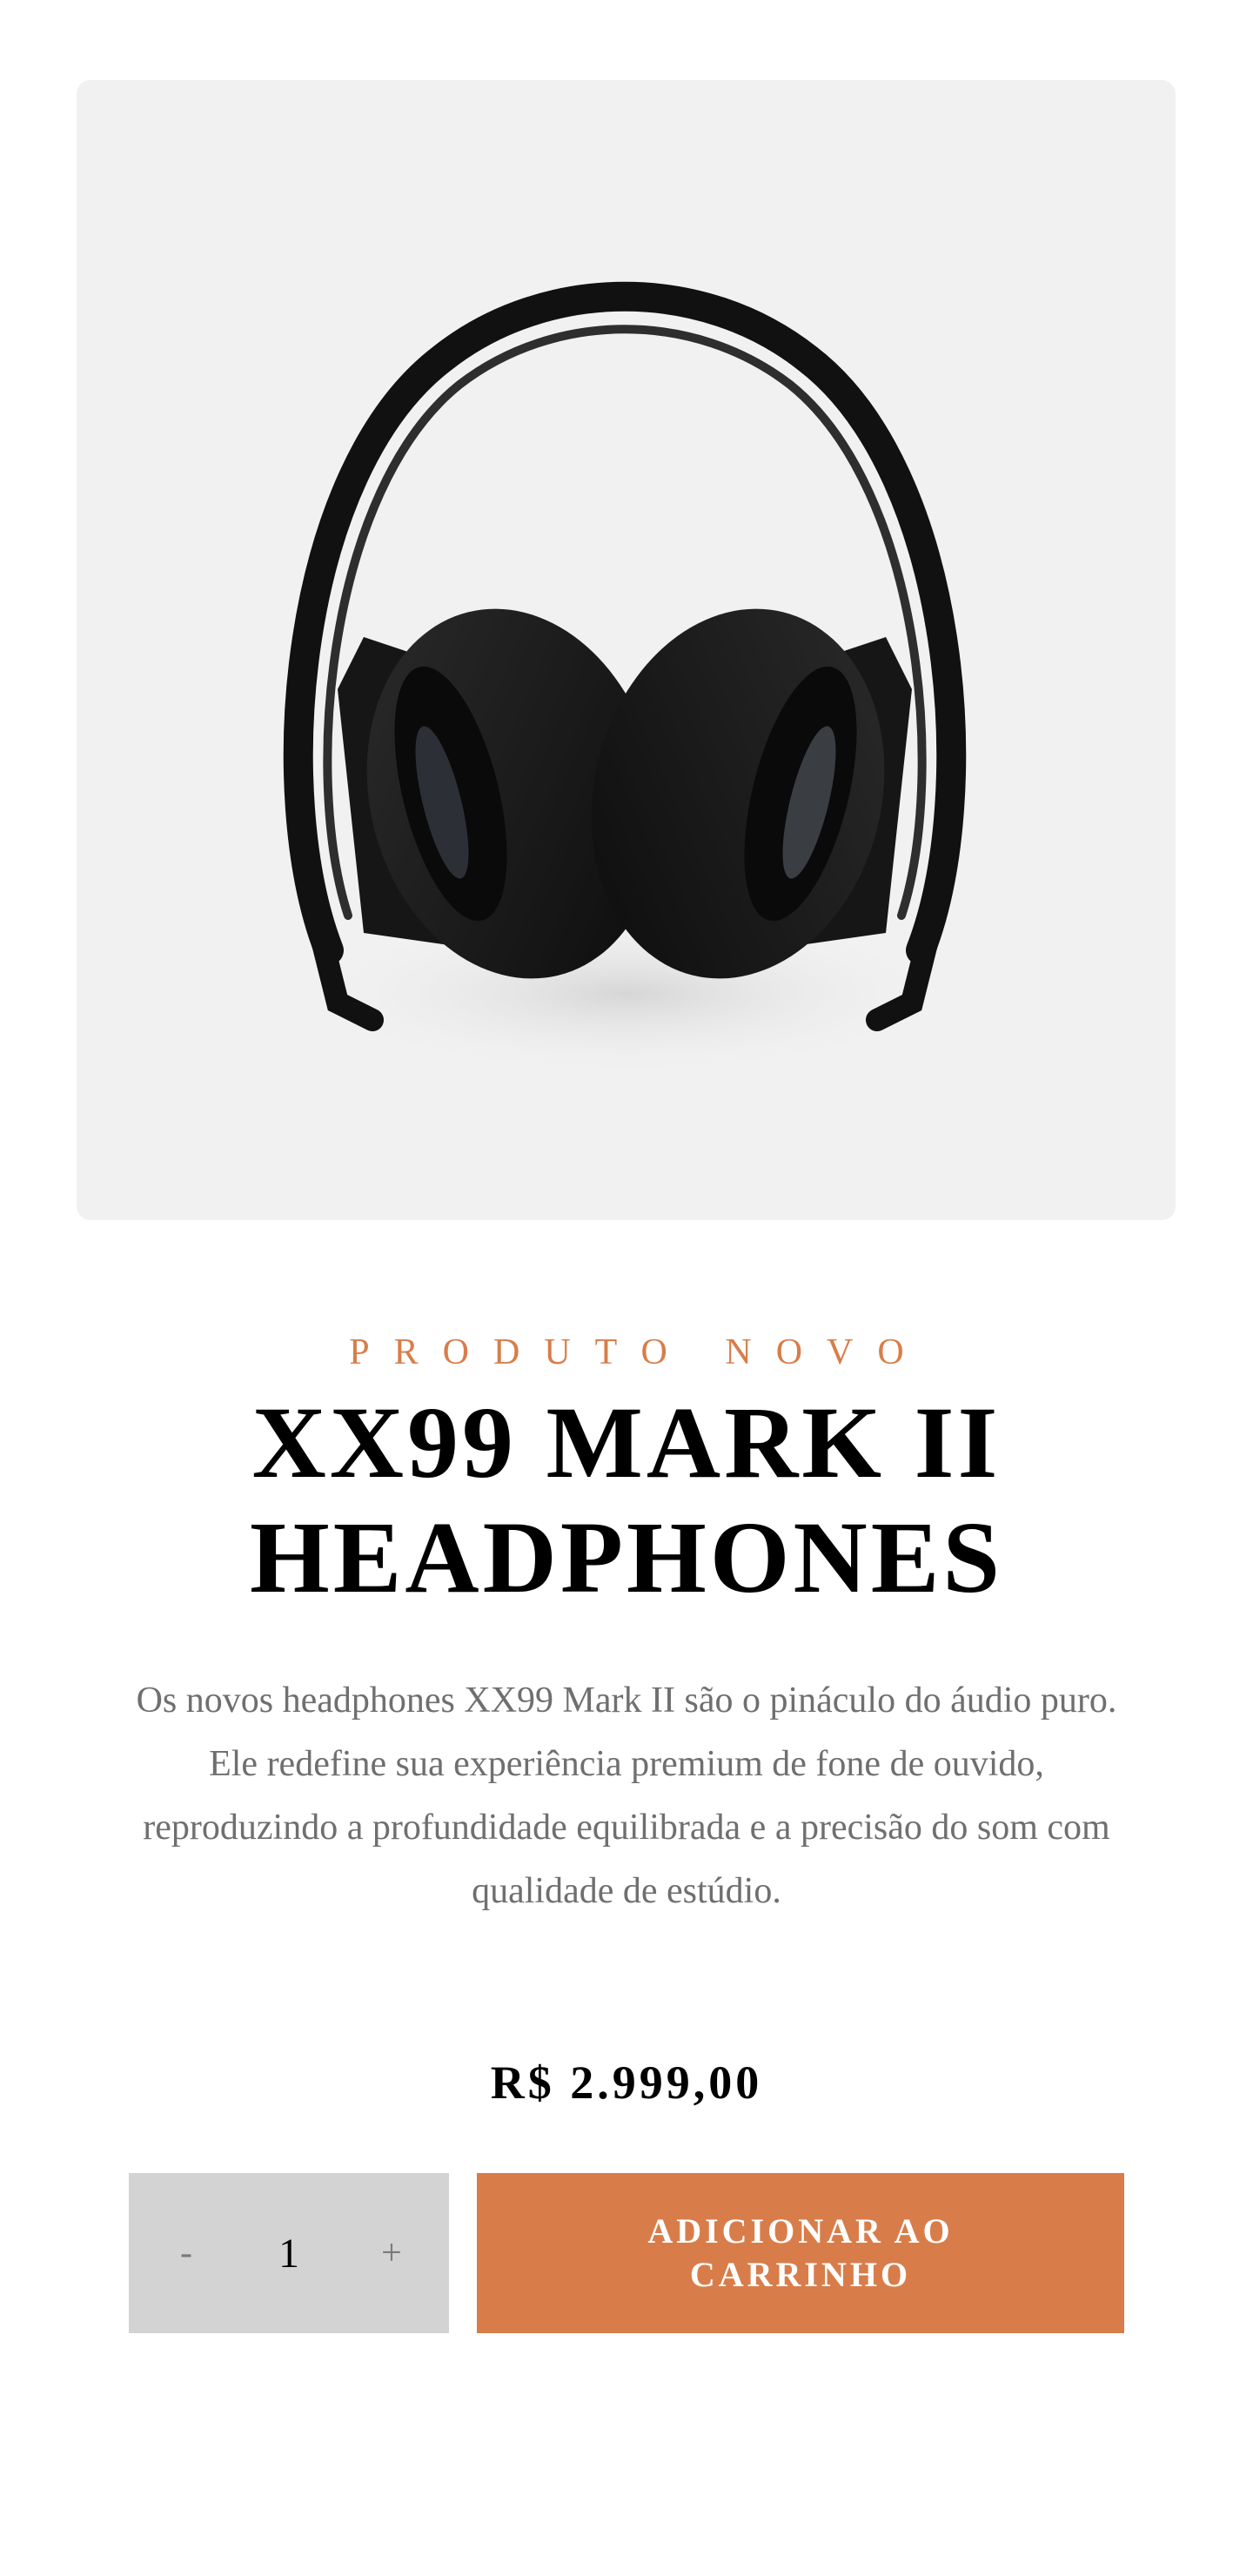  I want to click on quantity-stepper: - 1 +, so click(289, 2253).